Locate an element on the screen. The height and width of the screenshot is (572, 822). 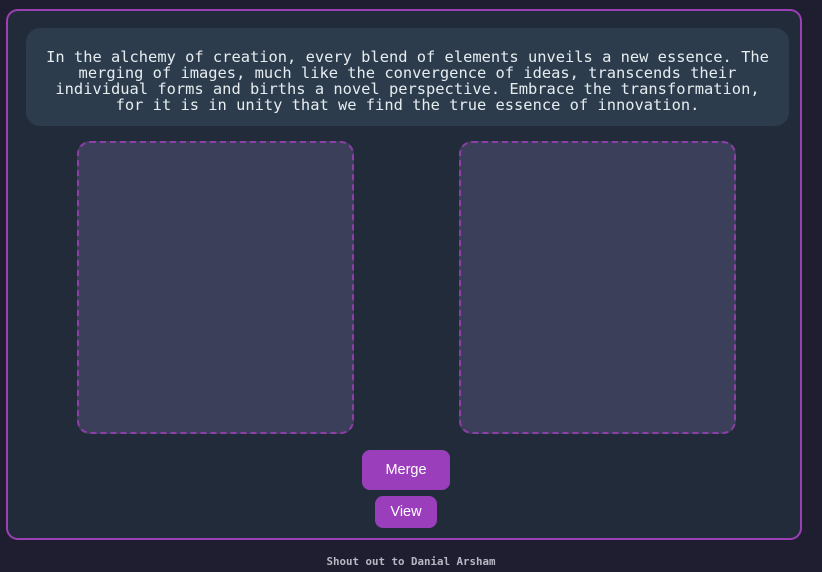
view-button: View is located at coordinates (406, 512).